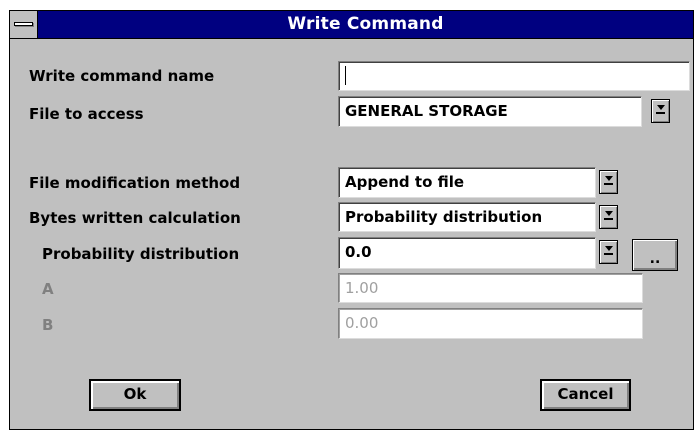  What do you see at coordinates (135, 218) in the screenshot?
I see `bytes-written-calculation-label: Bytes written calculation` at bounding box center [135, 218].